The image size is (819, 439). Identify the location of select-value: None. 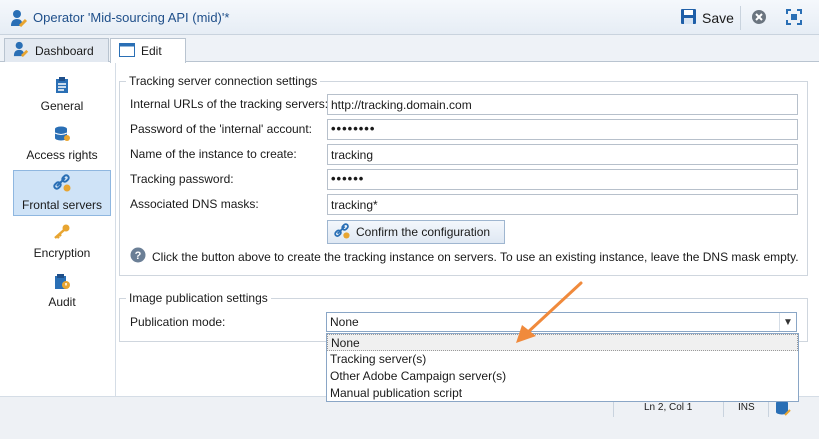
(344, 322).